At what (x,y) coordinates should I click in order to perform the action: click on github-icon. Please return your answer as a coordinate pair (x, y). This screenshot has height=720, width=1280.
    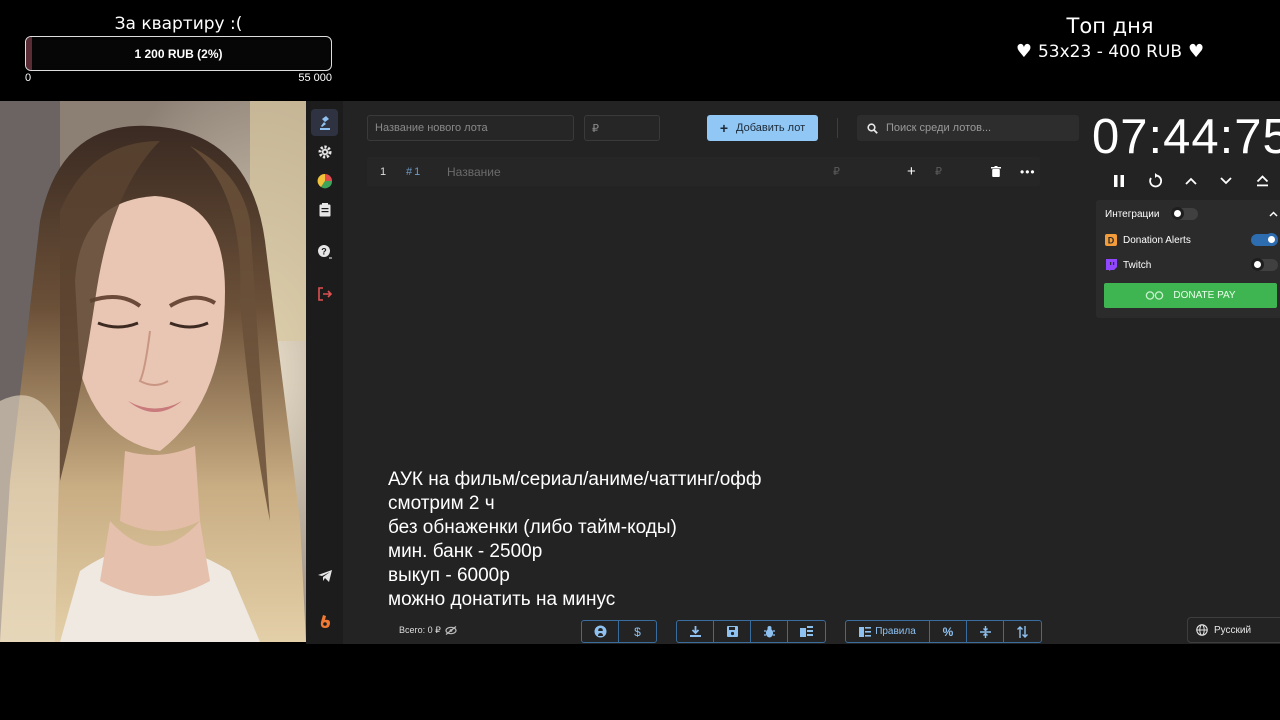
    Looking at the image, I should click on (600, 631).